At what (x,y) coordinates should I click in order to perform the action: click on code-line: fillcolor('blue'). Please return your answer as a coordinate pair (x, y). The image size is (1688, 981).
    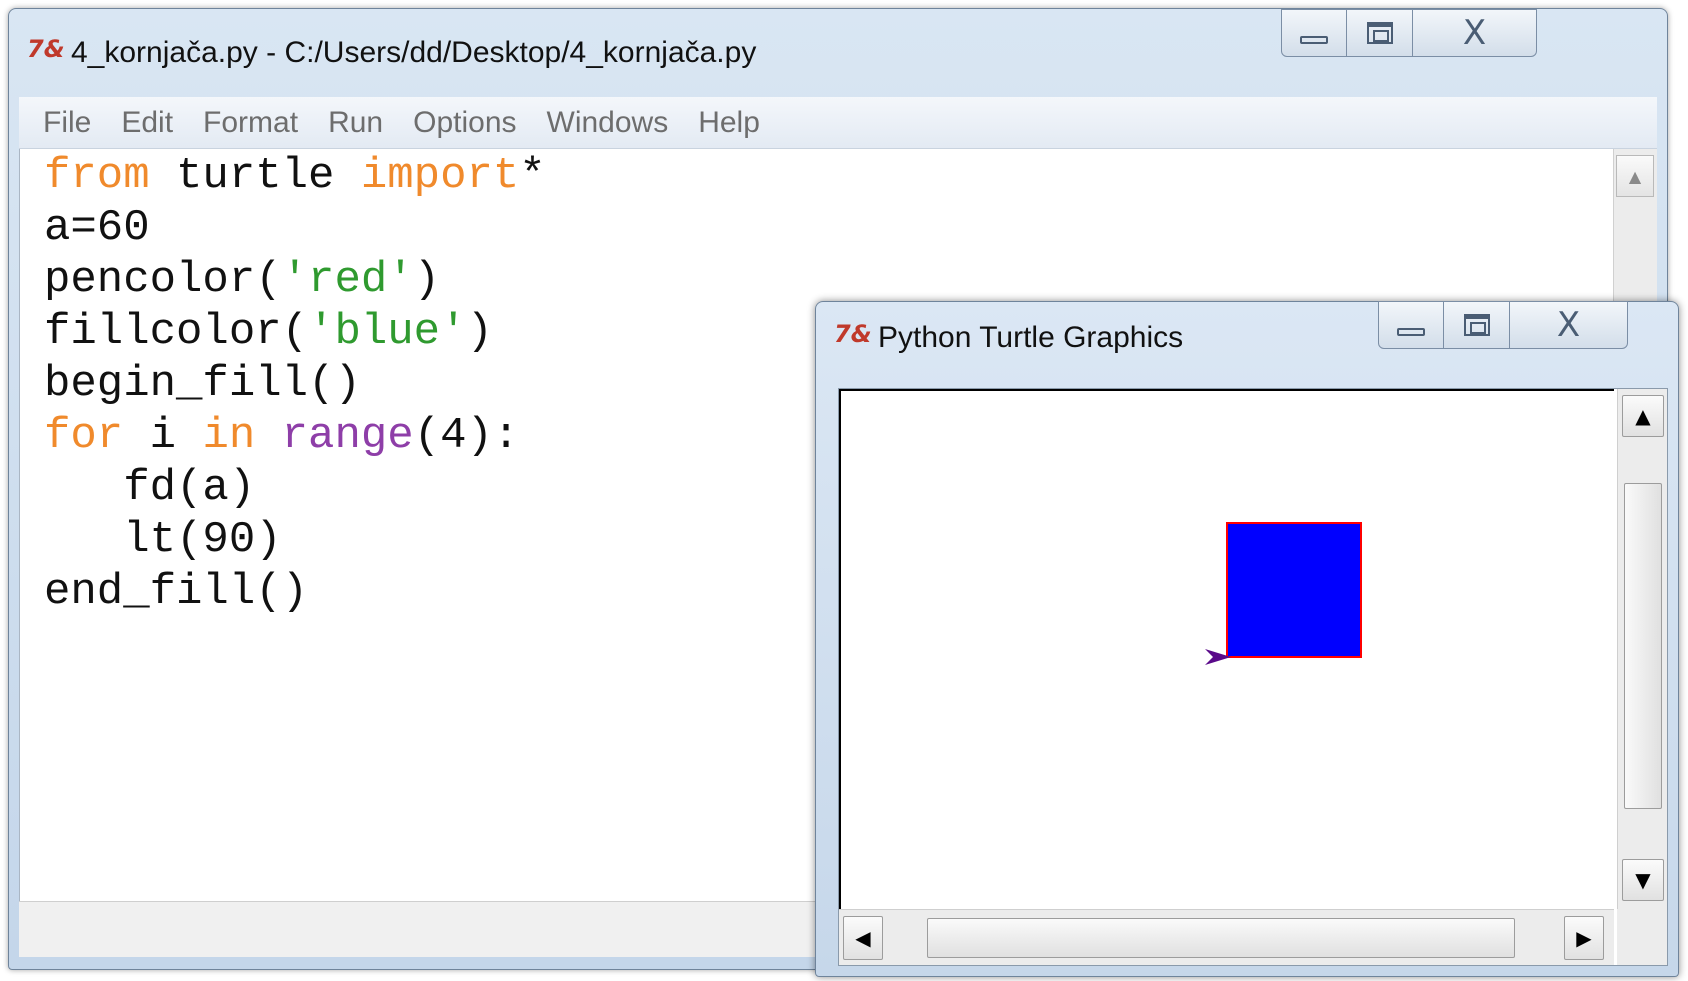
    Looking at the image, I should click on (268, 335).